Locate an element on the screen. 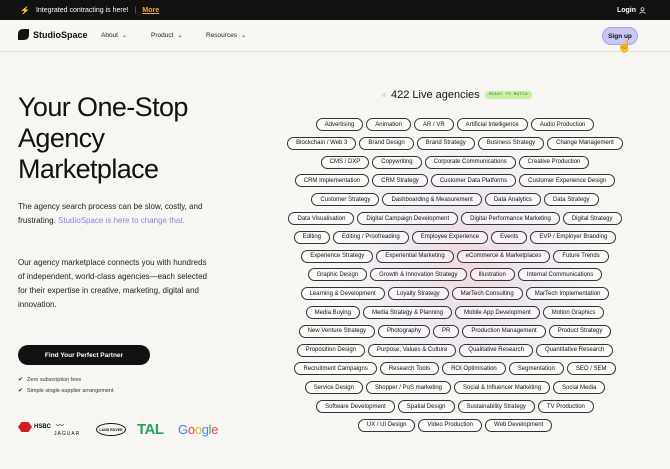 The width and height of the screenshot is (670, 469). service-tag: Software Development is located at coordinates (355, 406).